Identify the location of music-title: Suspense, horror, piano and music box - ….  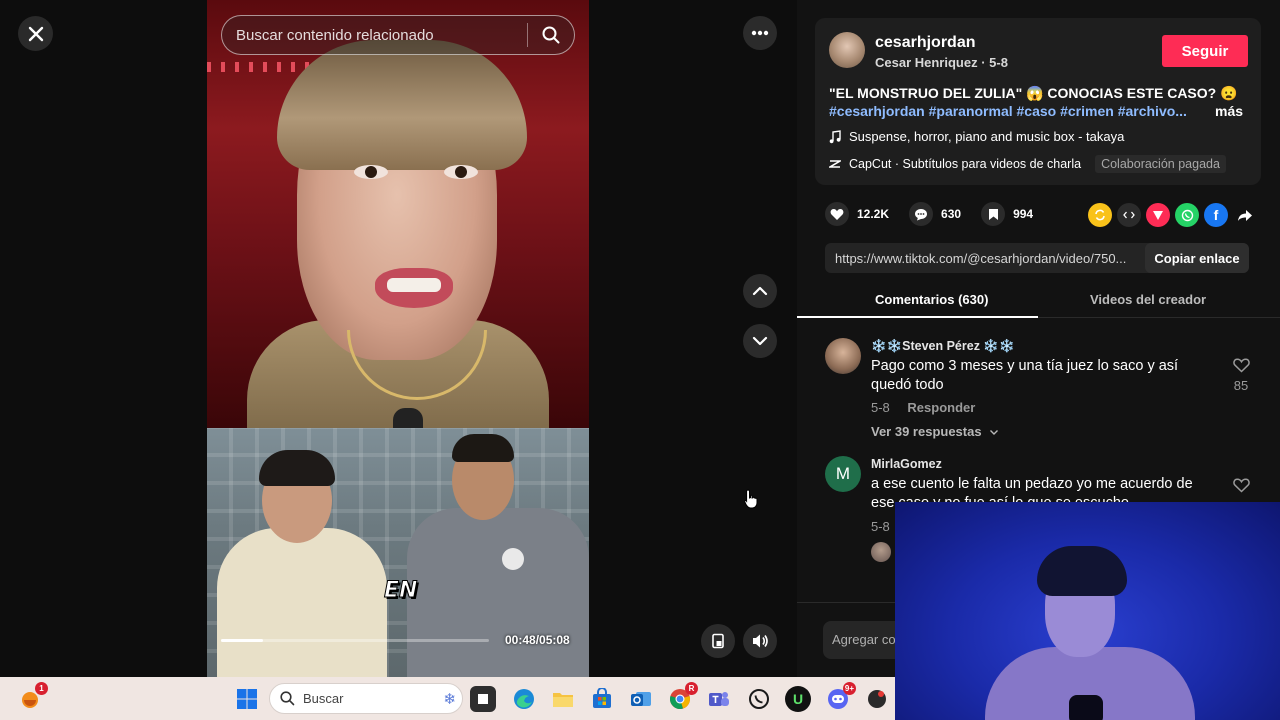
(987, 136).